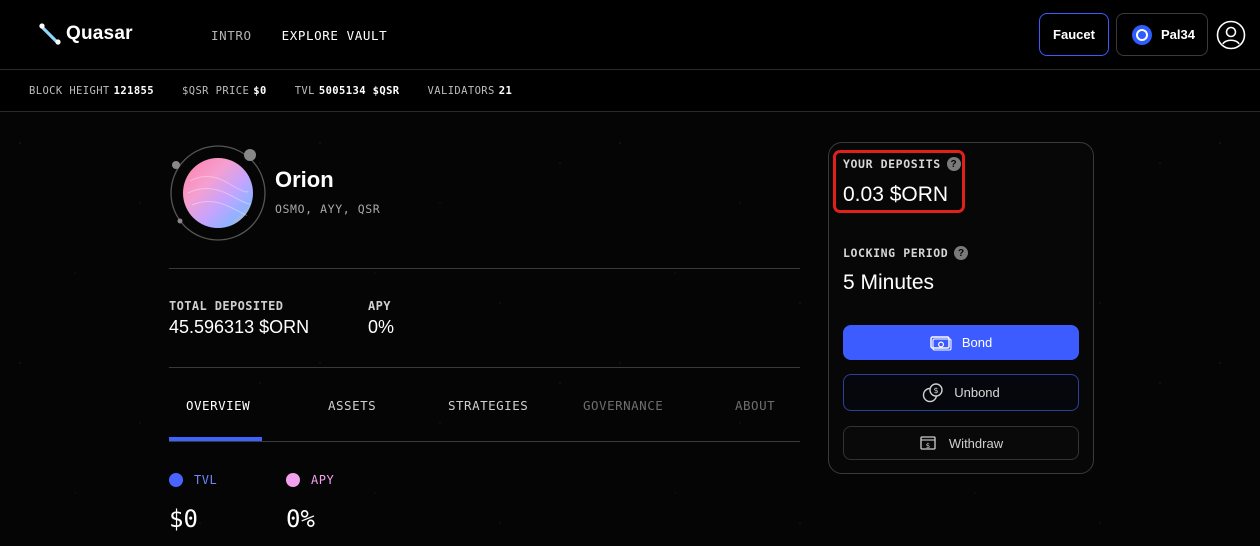  What do you see at coordinates (961, 392) in the screenshot?
I see `unbond-button: $ Unbond` at bounding box center [961, 392].